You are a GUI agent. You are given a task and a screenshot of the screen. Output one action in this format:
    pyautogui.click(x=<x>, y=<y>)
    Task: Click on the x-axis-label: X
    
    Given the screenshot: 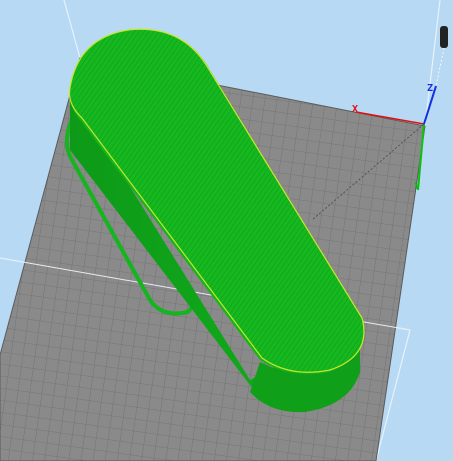 What is the action you would take?
    pyautogui.click(x=355, y=109)
    